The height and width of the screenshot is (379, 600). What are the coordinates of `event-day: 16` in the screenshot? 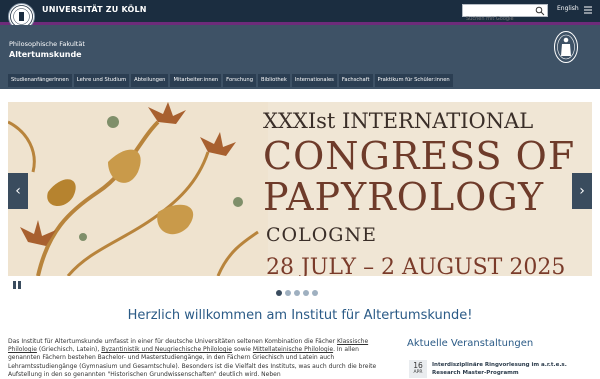 It's located at (418, 365).